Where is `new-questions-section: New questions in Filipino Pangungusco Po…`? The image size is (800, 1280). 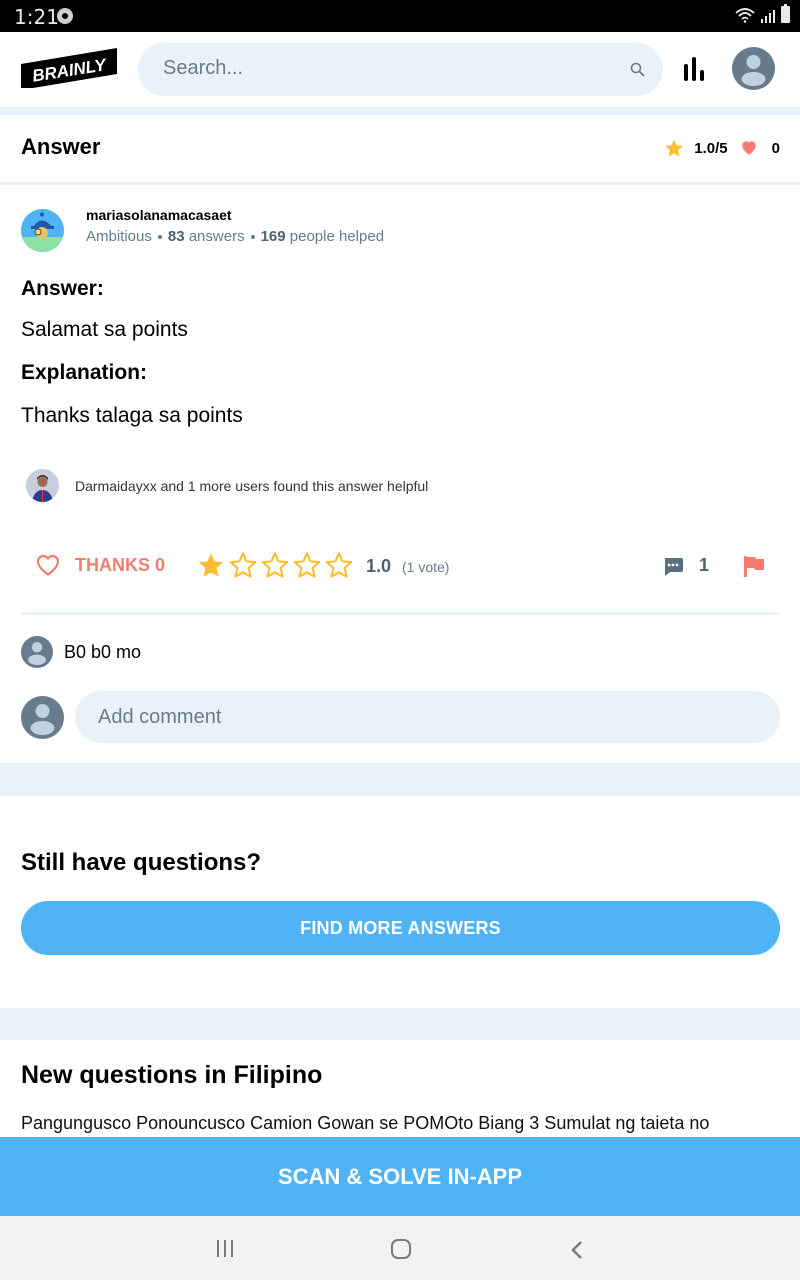 new-questions-section: New questions in Filipino Pangungusco Po… is located at coordinates (400, 1090).